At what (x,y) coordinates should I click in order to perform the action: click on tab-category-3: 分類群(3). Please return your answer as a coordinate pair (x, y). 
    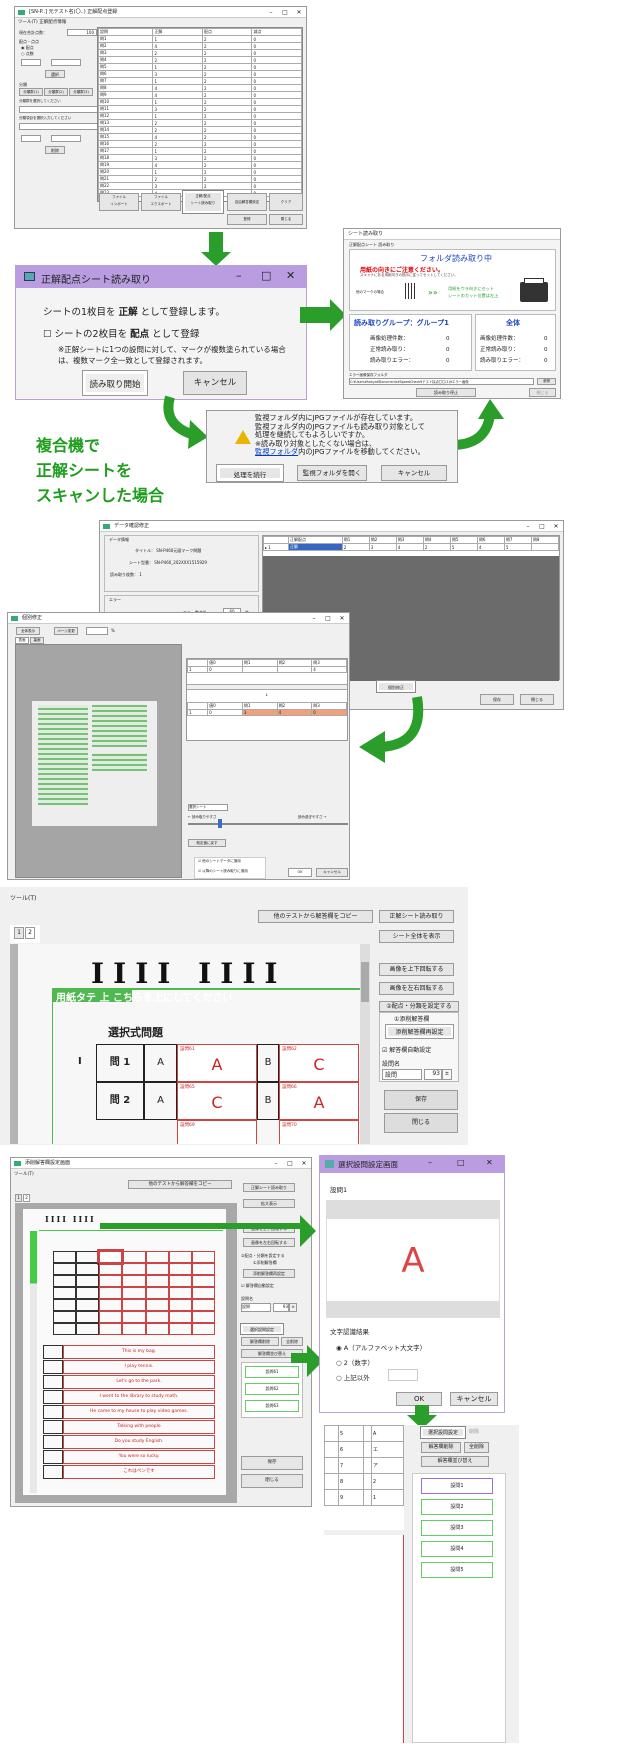
    Looking at the image, I should click on (81, 92).